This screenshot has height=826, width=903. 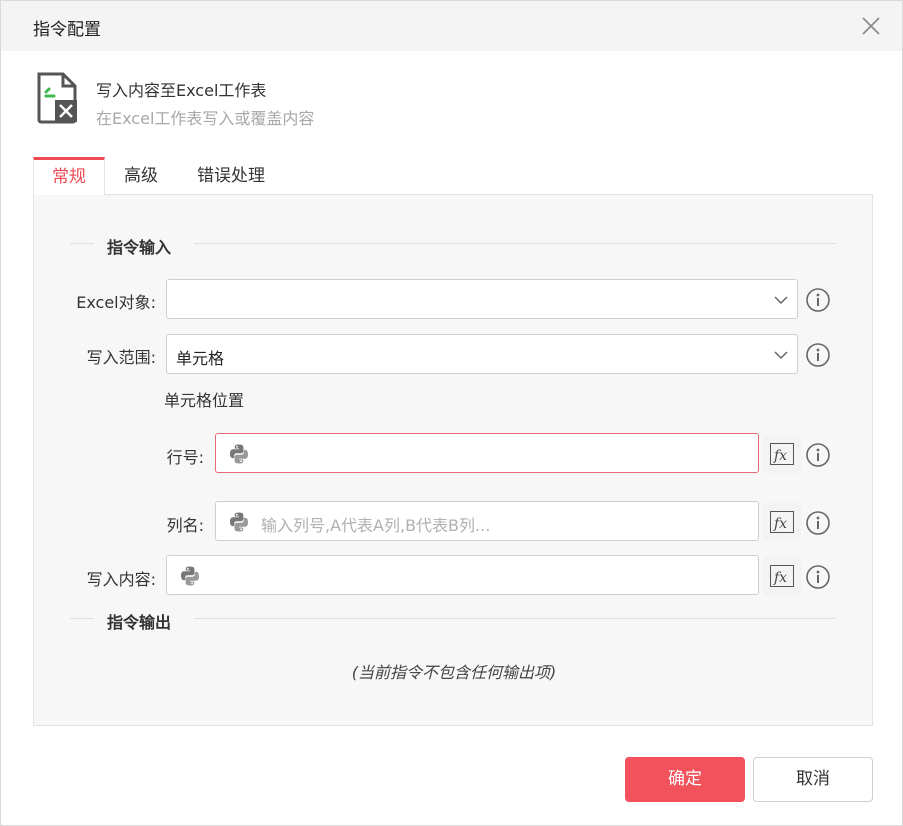 I want to click on content-fx-button: fx, so click(x=782, y=576).